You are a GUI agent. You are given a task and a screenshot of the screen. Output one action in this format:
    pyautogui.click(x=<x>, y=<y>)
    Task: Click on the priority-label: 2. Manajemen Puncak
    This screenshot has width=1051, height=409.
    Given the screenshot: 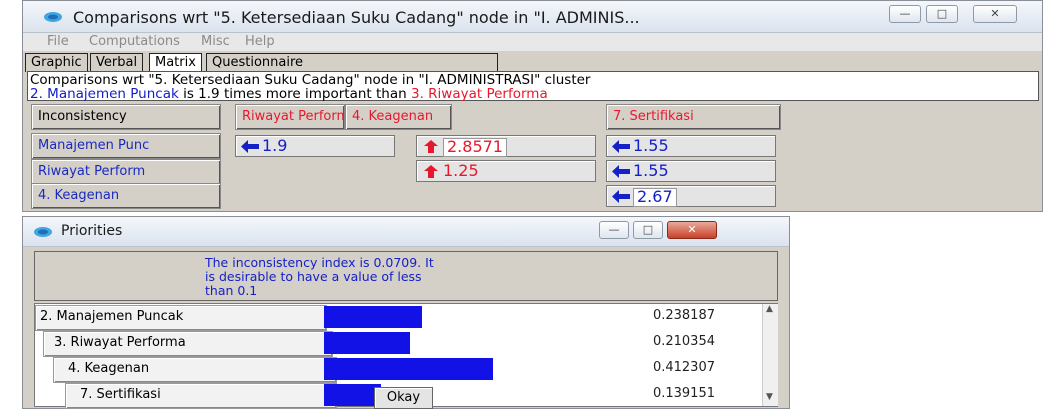 What is the action you would take?
    pyautogui.click(x=181, y=318)
    